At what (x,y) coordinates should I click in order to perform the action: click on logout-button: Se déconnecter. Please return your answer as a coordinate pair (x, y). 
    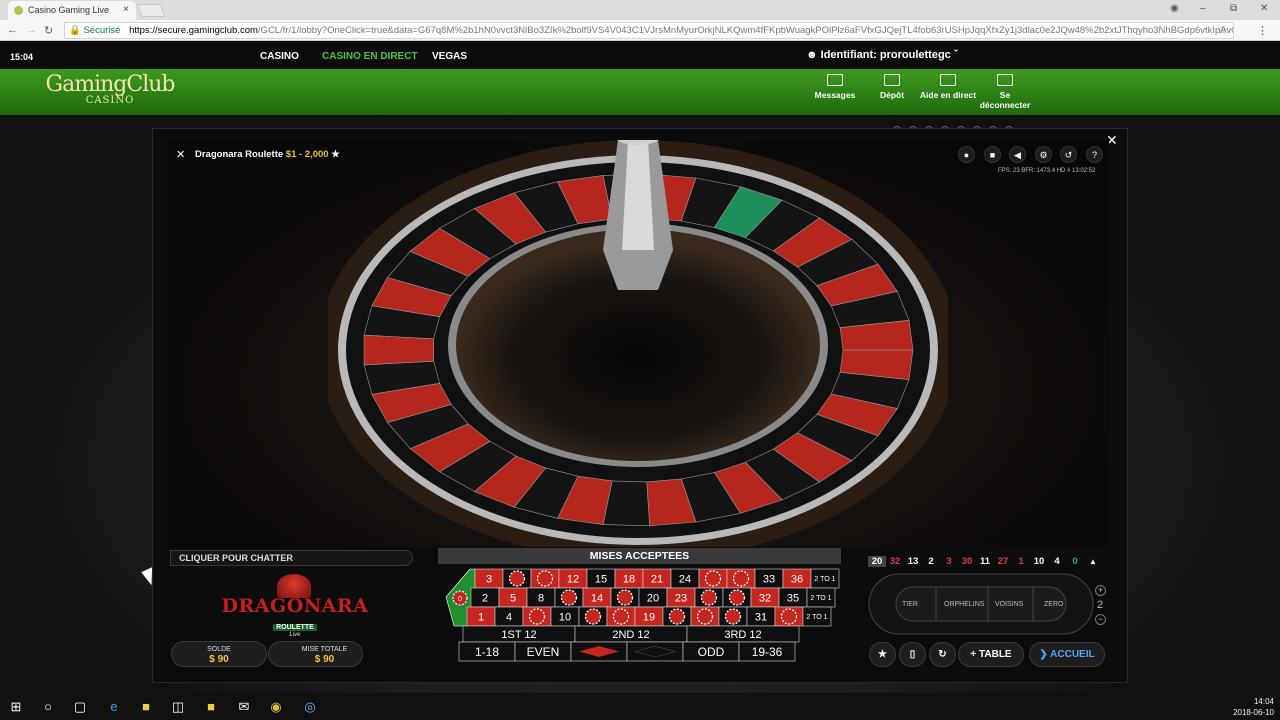
    Looking at the image, I should click on (1005, 92).